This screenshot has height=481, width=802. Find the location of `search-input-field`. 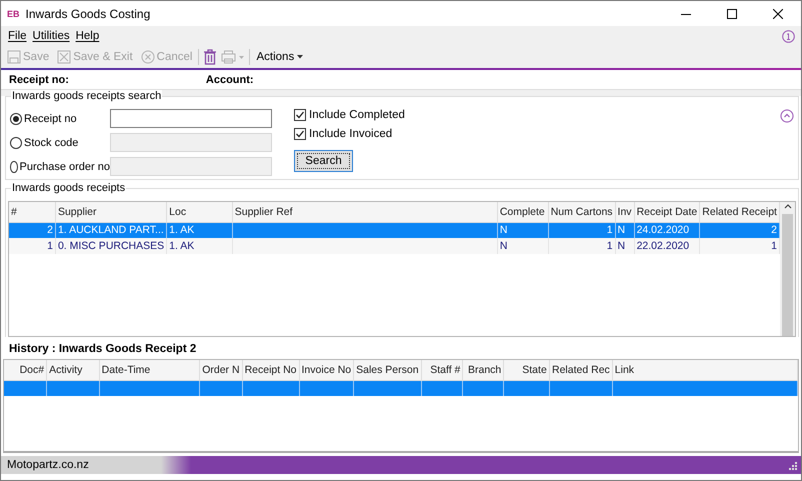

search-input-field is located at coordinates (191, 118).